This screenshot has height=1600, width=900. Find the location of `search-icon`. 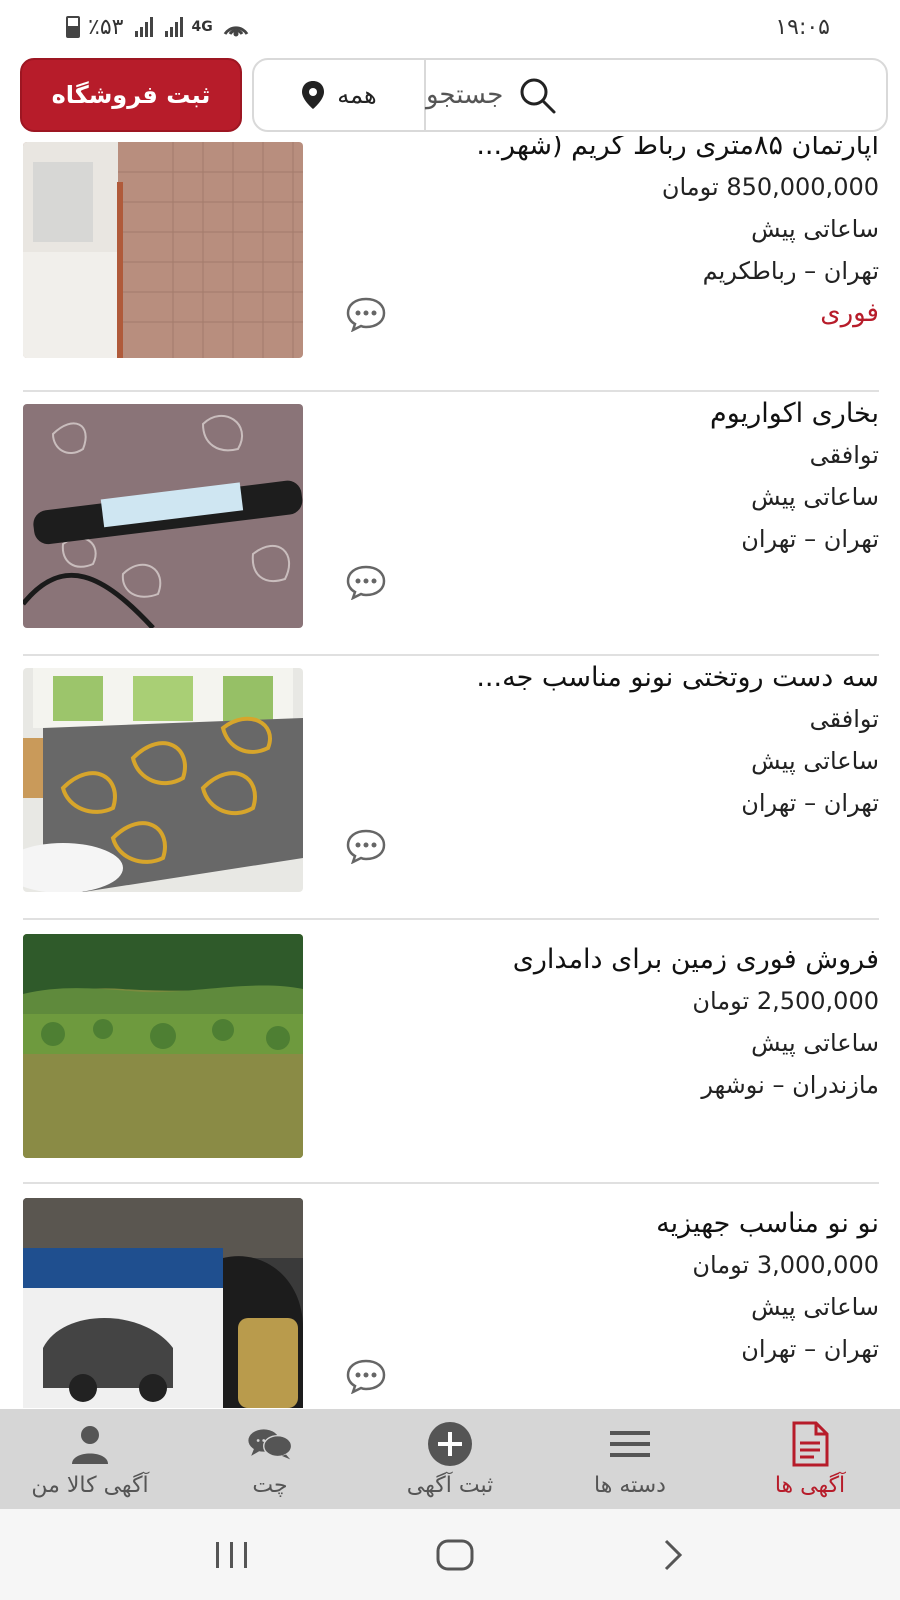

search-icon is located at coordinates (538, 96).